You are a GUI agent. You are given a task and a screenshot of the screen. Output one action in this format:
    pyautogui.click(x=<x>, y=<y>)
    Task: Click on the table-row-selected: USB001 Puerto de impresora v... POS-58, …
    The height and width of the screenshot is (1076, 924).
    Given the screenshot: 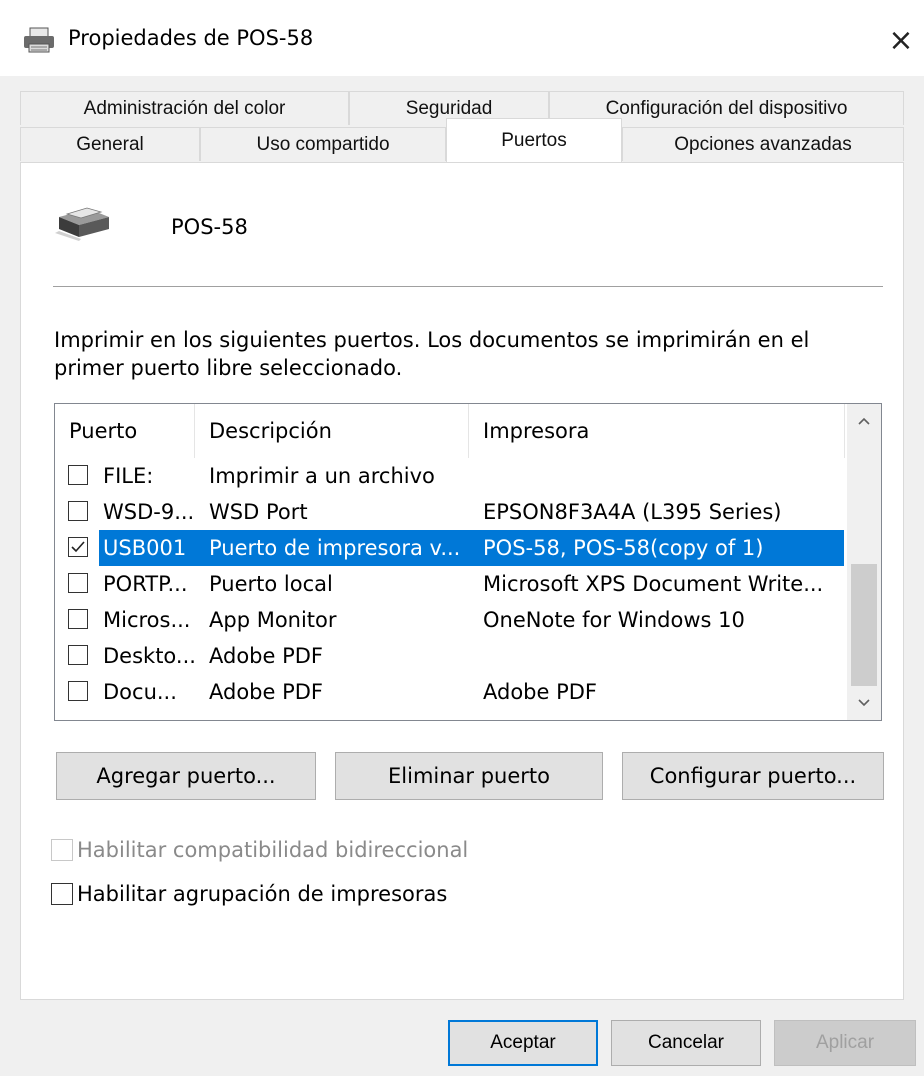 What is the action you would take?
    pyautogui.click(x=450, y=548)
    